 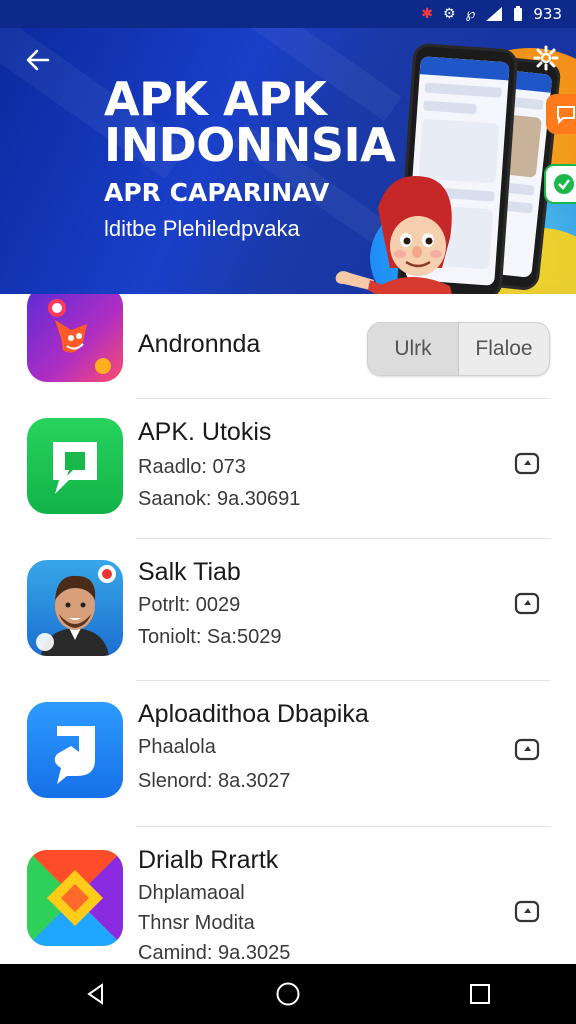 I want to click on home-icon, so click(x=288, y=994).